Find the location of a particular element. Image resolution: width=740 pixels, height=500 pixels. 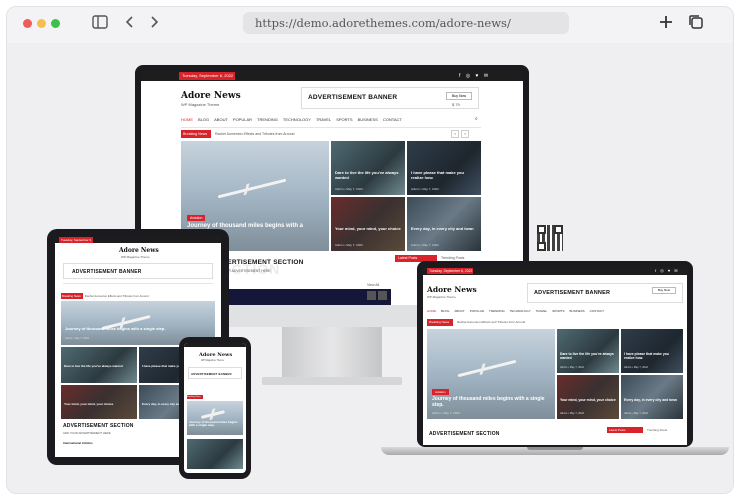

ticker-next-button: › is located at coordinates (465, 134).